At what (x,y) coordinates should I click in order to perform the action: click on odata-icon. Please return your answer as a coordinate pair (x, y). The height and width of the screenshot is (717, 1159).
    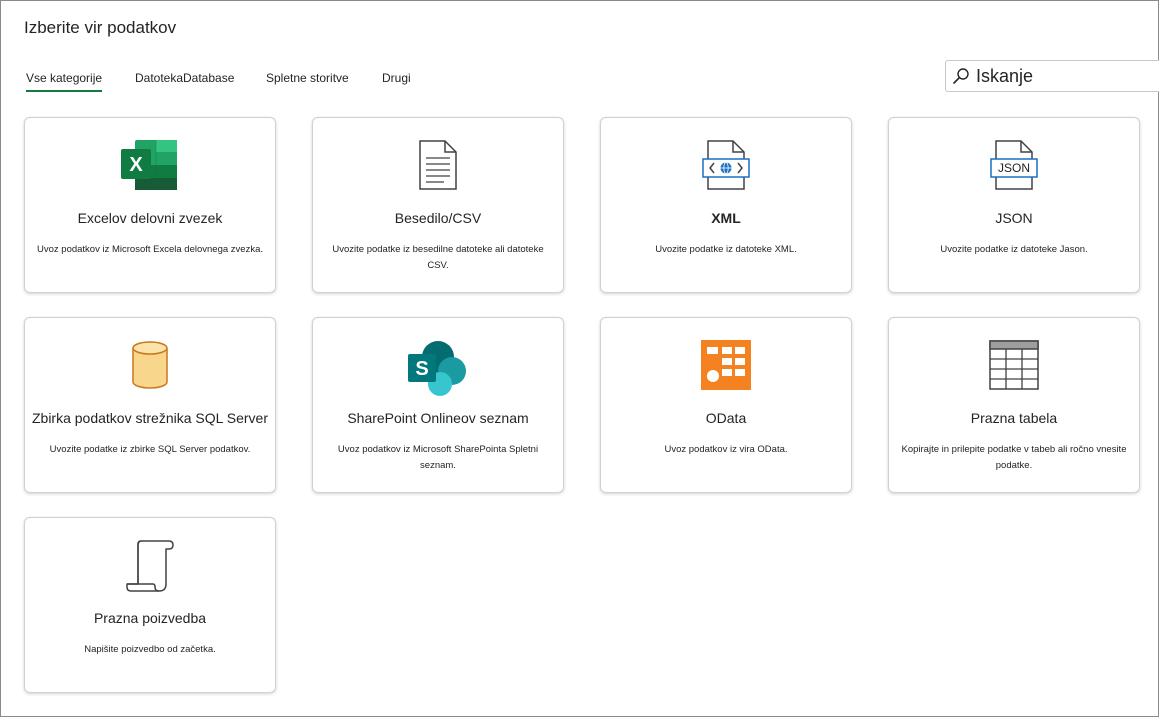
    Looking at the image, I should click on (726, 365).